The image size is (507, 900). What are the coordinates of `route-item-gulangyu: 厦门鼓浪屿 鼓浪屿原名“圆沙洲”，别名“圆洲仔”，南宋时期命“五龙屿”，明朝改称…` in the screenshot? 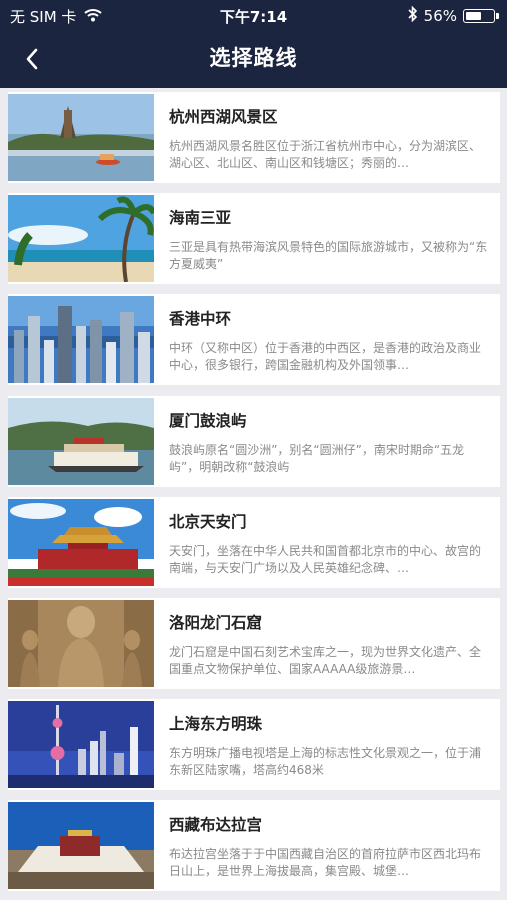 It's located at (254, 441).